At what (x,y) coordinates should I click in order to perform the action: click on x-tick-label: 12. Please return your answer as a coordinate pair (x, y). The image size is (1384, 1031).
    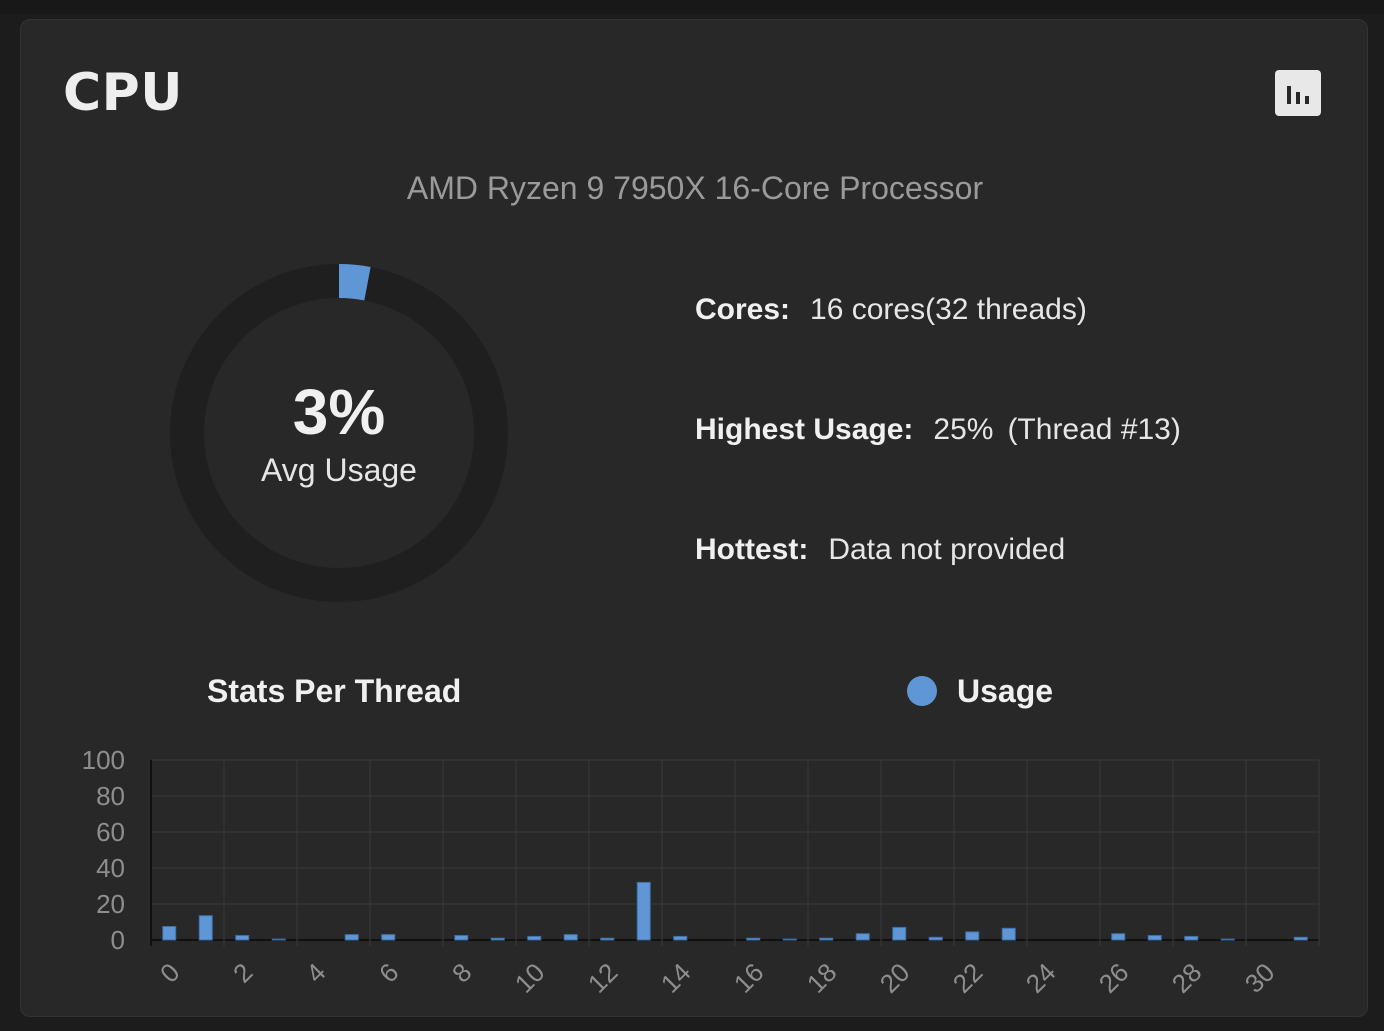
    Looking at the image, I should click on (603, 978).